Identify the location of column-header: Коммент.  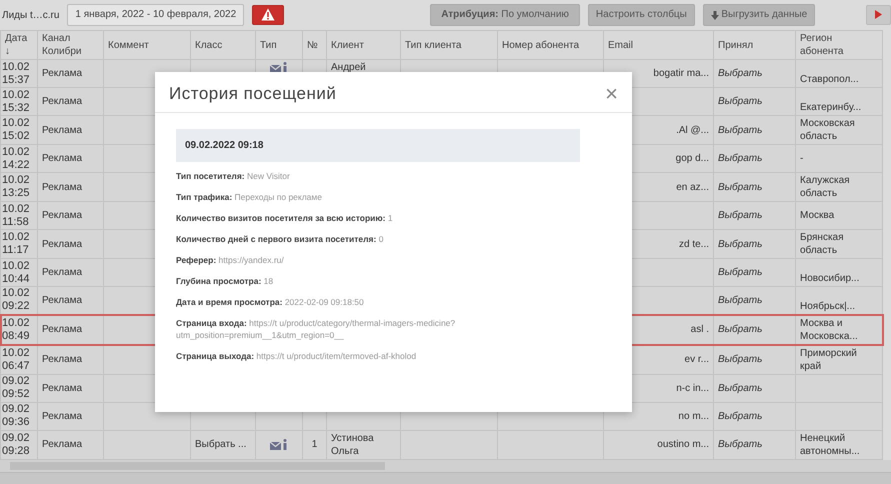
(147, 45).